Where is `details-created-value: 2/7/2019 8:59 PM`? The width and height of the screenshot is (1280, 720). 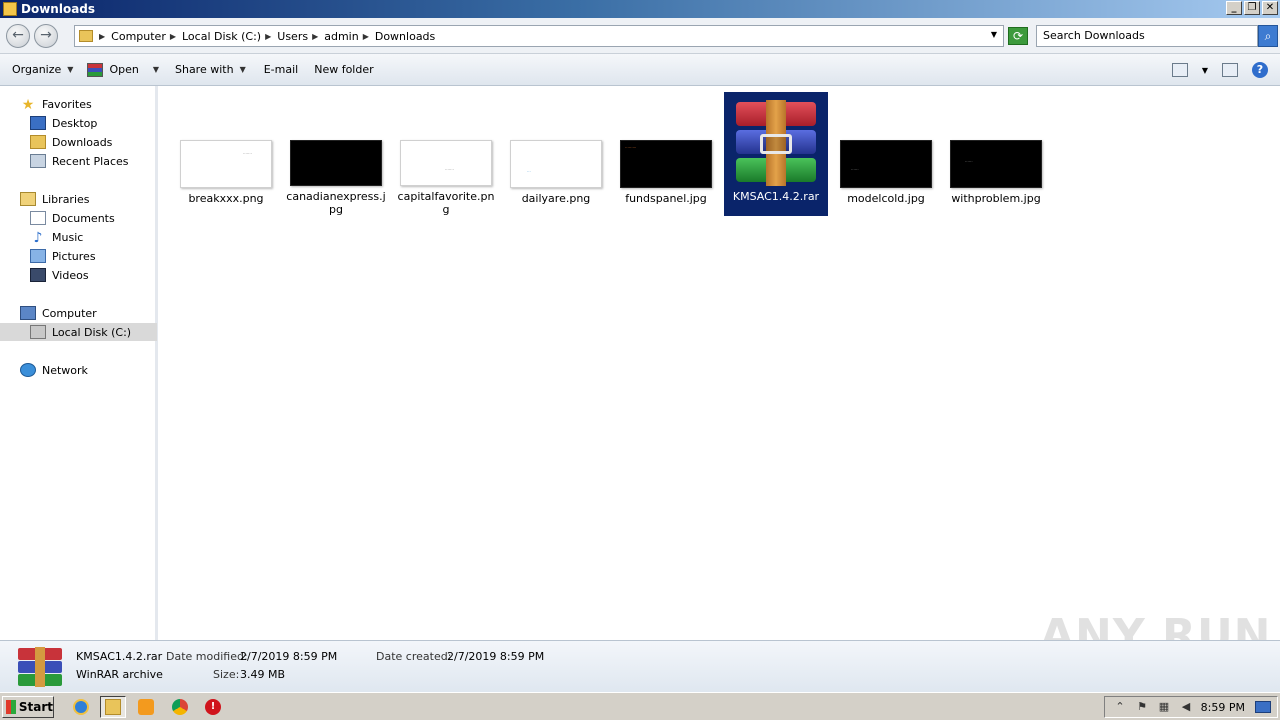 details-created-value: 2/7/2019 8:59 PM is located at coordinates (496, 656).